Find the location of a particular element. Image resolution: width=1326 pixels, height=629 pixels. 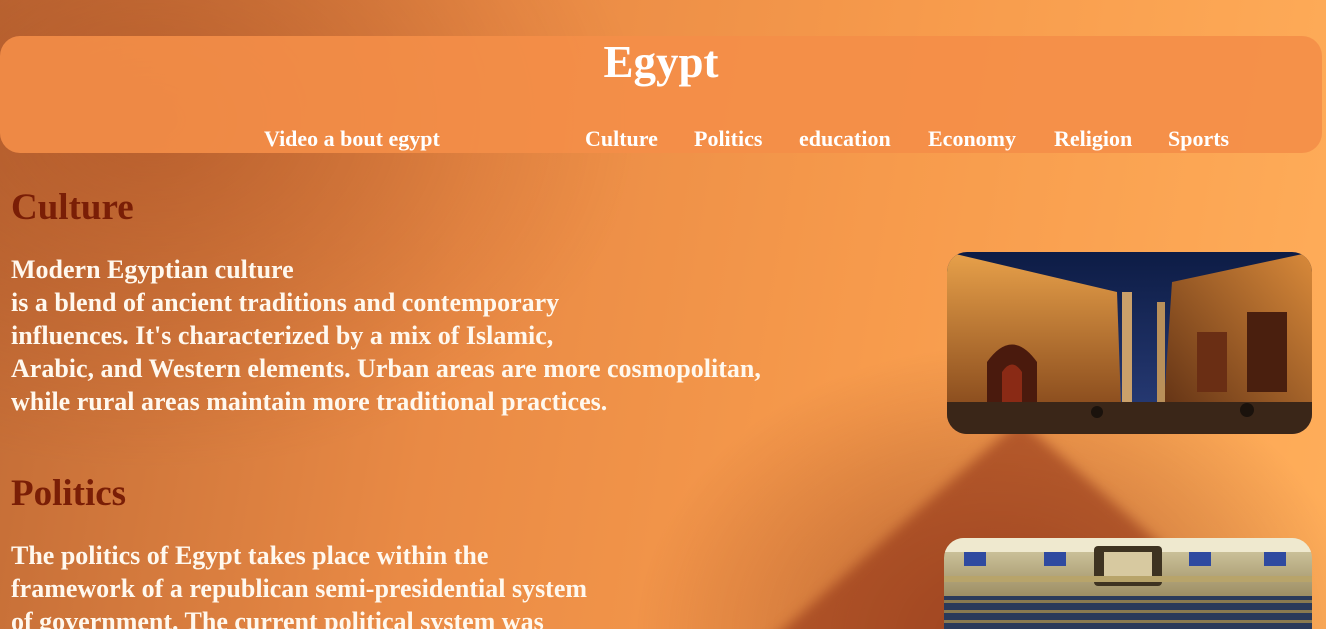

politics-heading: Politics is located at coordinates (69, 493).